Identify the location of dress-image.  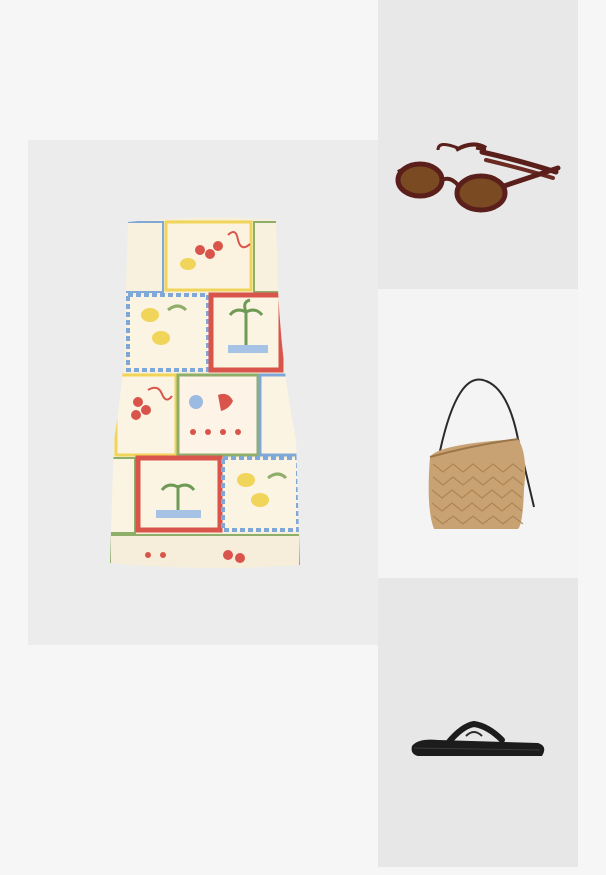
(205, 393).